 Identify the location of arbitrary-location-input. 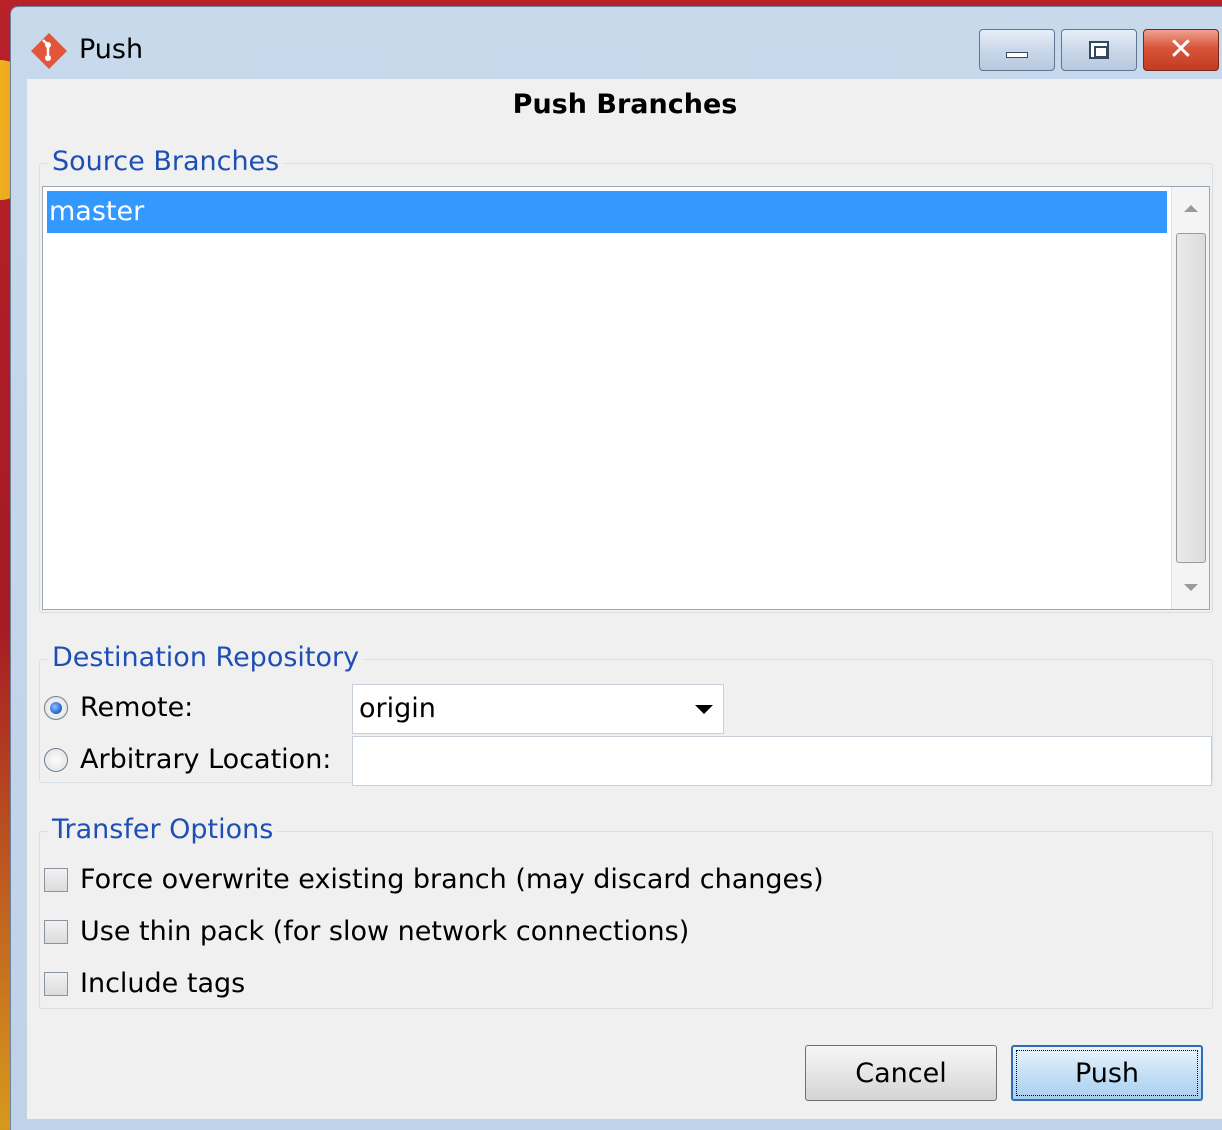
(782, 761).